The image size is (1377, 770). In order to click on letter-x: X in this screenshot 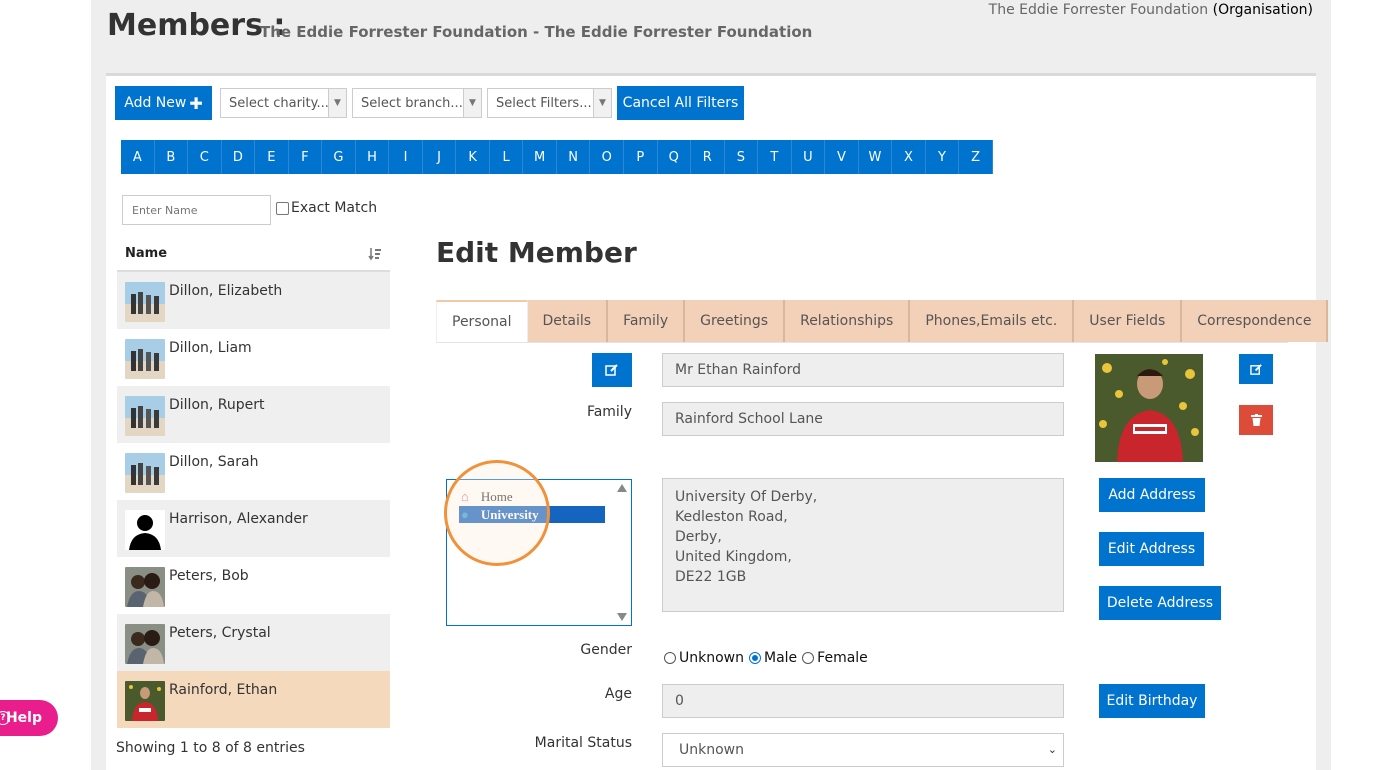, I will do `click(909, 157)`.